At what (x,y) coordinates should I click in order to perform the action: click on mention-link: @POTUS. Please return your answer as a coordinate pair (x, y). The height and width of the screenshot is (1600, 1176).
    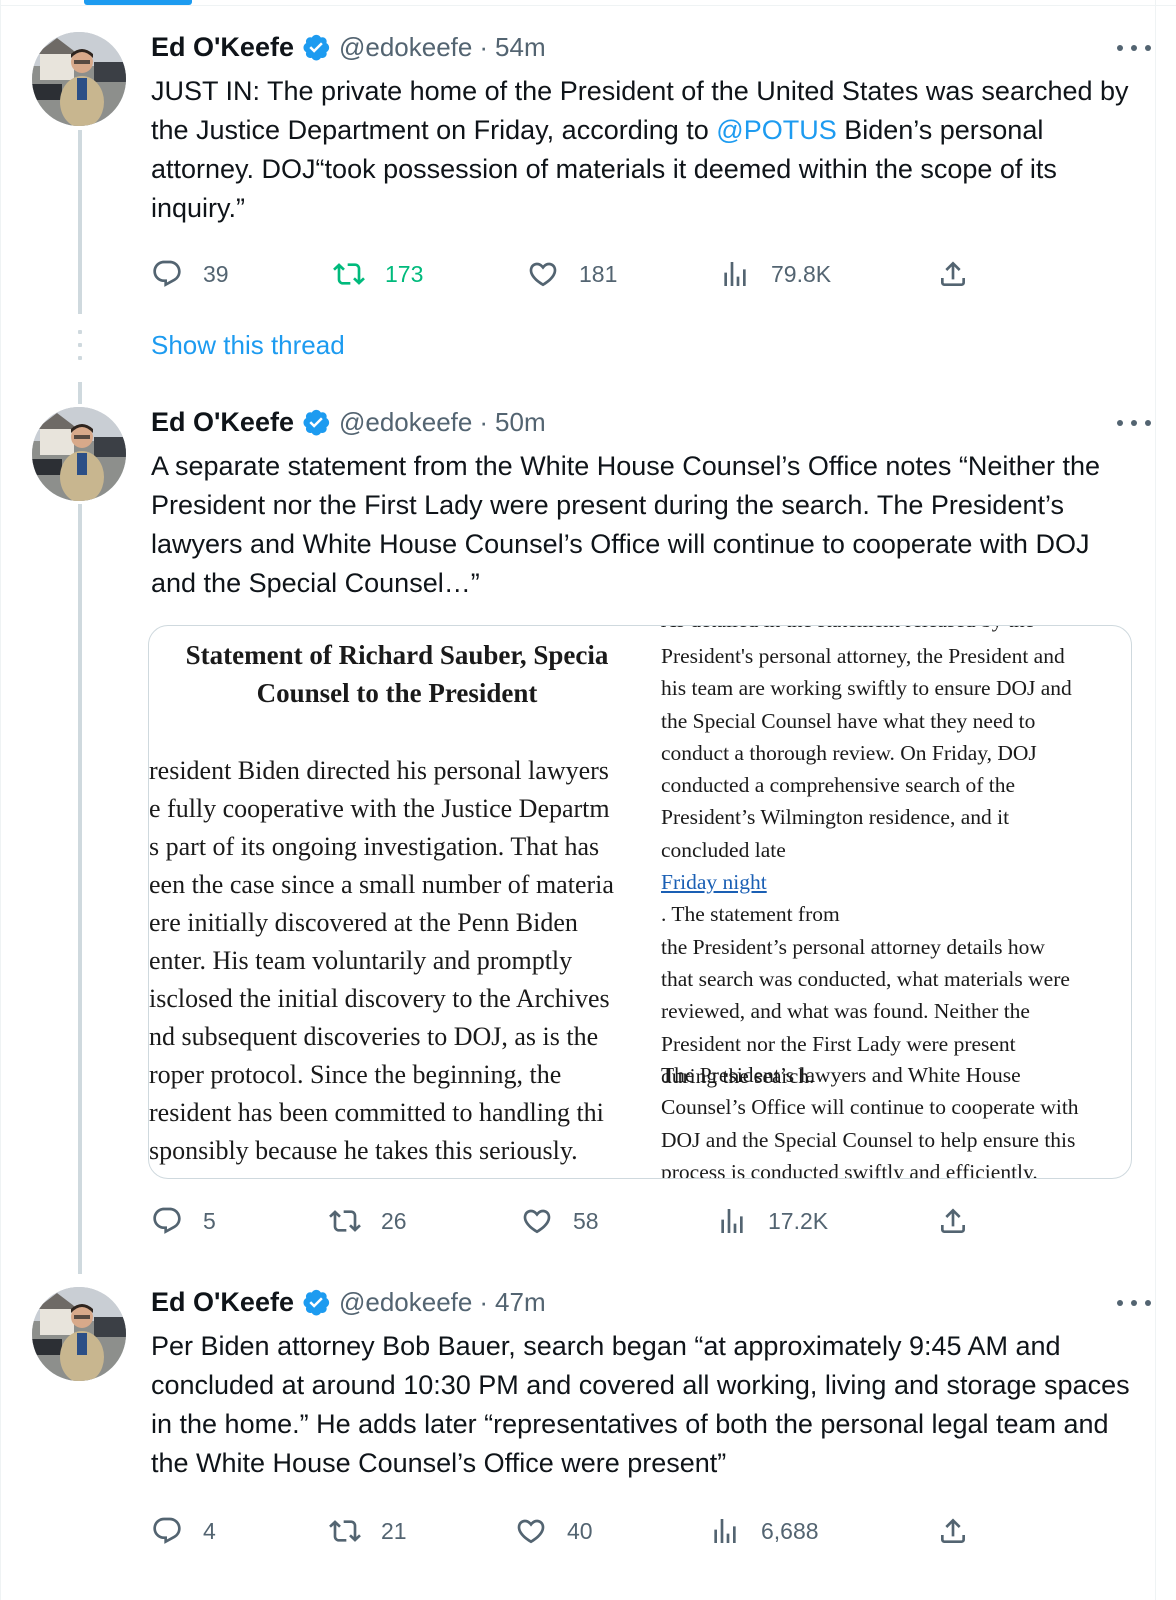
    Looking at the image, I should click on (776, 130).